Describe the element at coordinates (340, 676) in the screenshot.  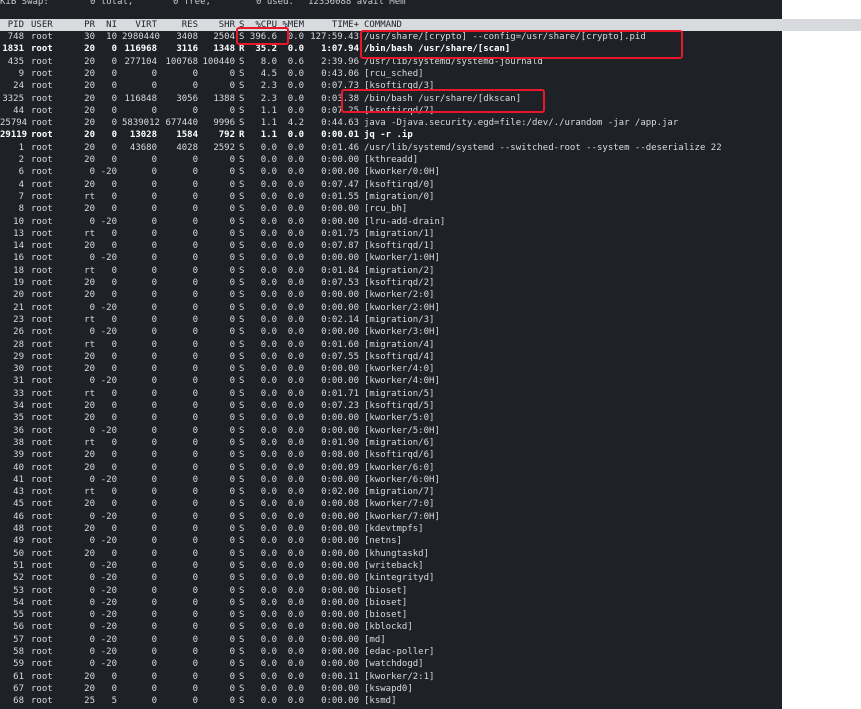
I see `time-cell: 0:00.11` at that location.